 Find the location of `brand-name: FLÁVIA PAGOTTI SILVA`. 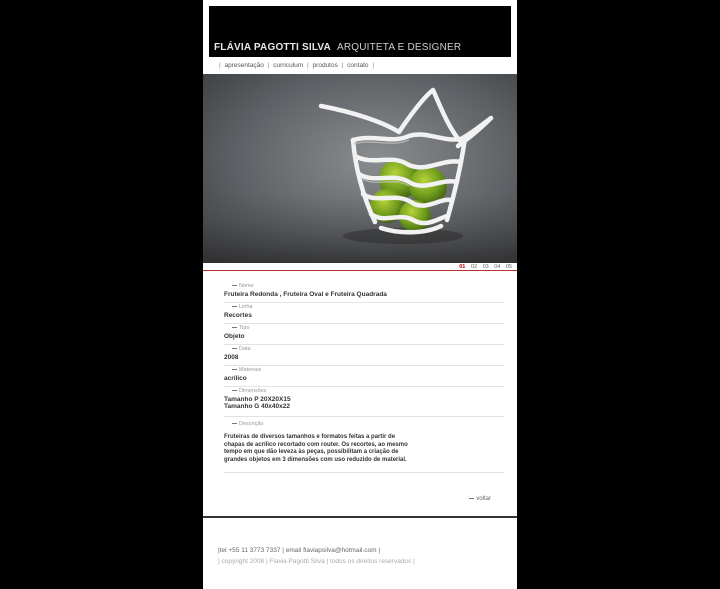

brand-name: FLÁVIA PAGOTTI SILVA is located at coordinates (272, 47).